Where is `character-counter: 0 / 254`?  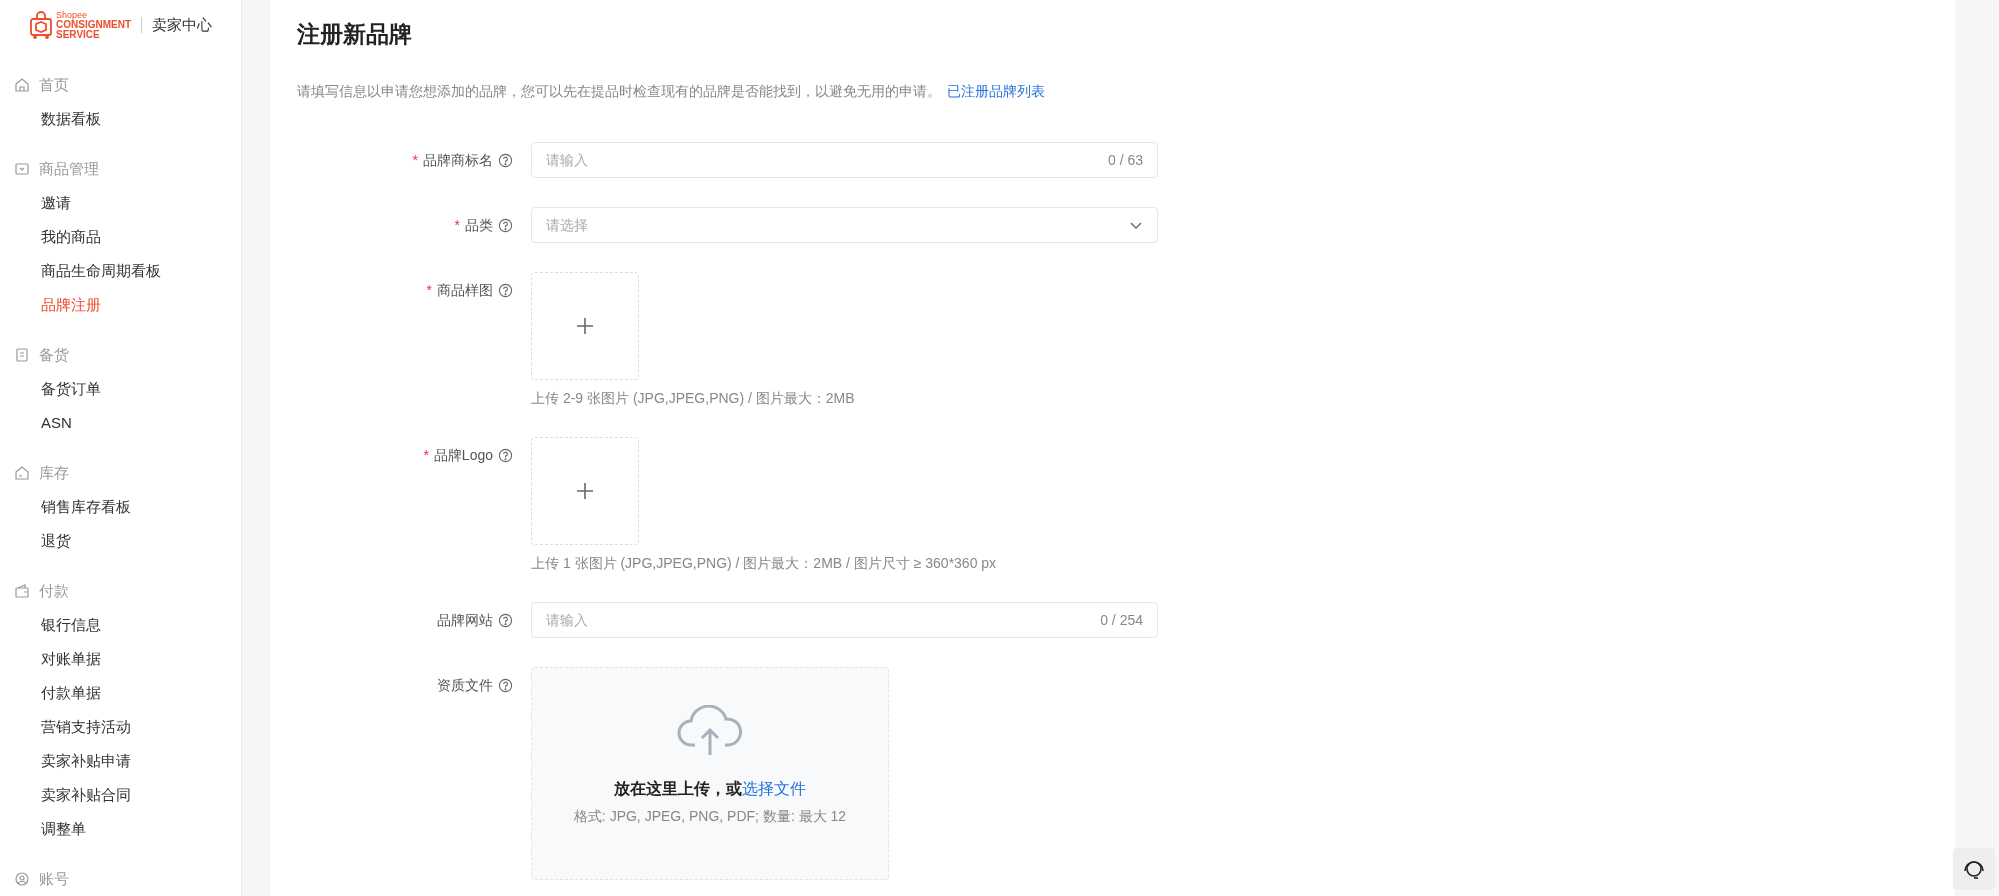 character-counter: 0 / 254 is located at coordinates (1121, 620).